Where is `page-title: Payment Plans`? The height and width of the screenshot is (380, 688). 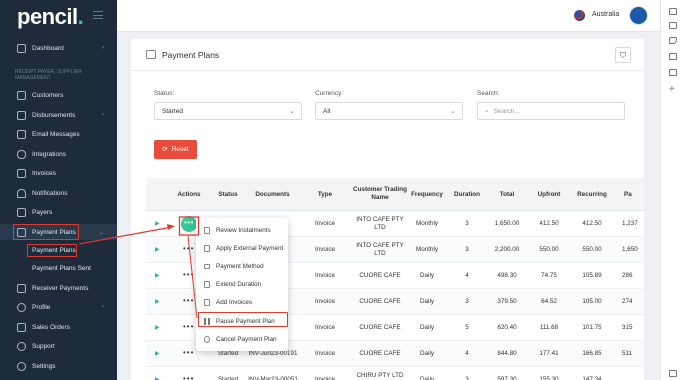
page-title: Payment Plans is located at coordinates (191, 55).